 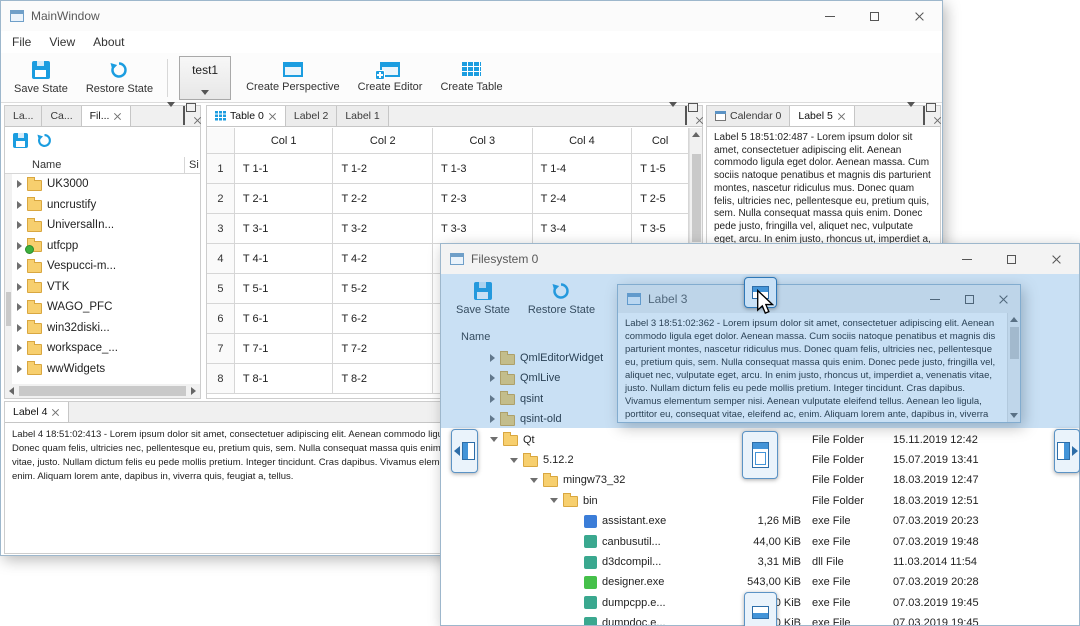 I want to click on dock-indicator-bottom, so click(x=760, y=609).